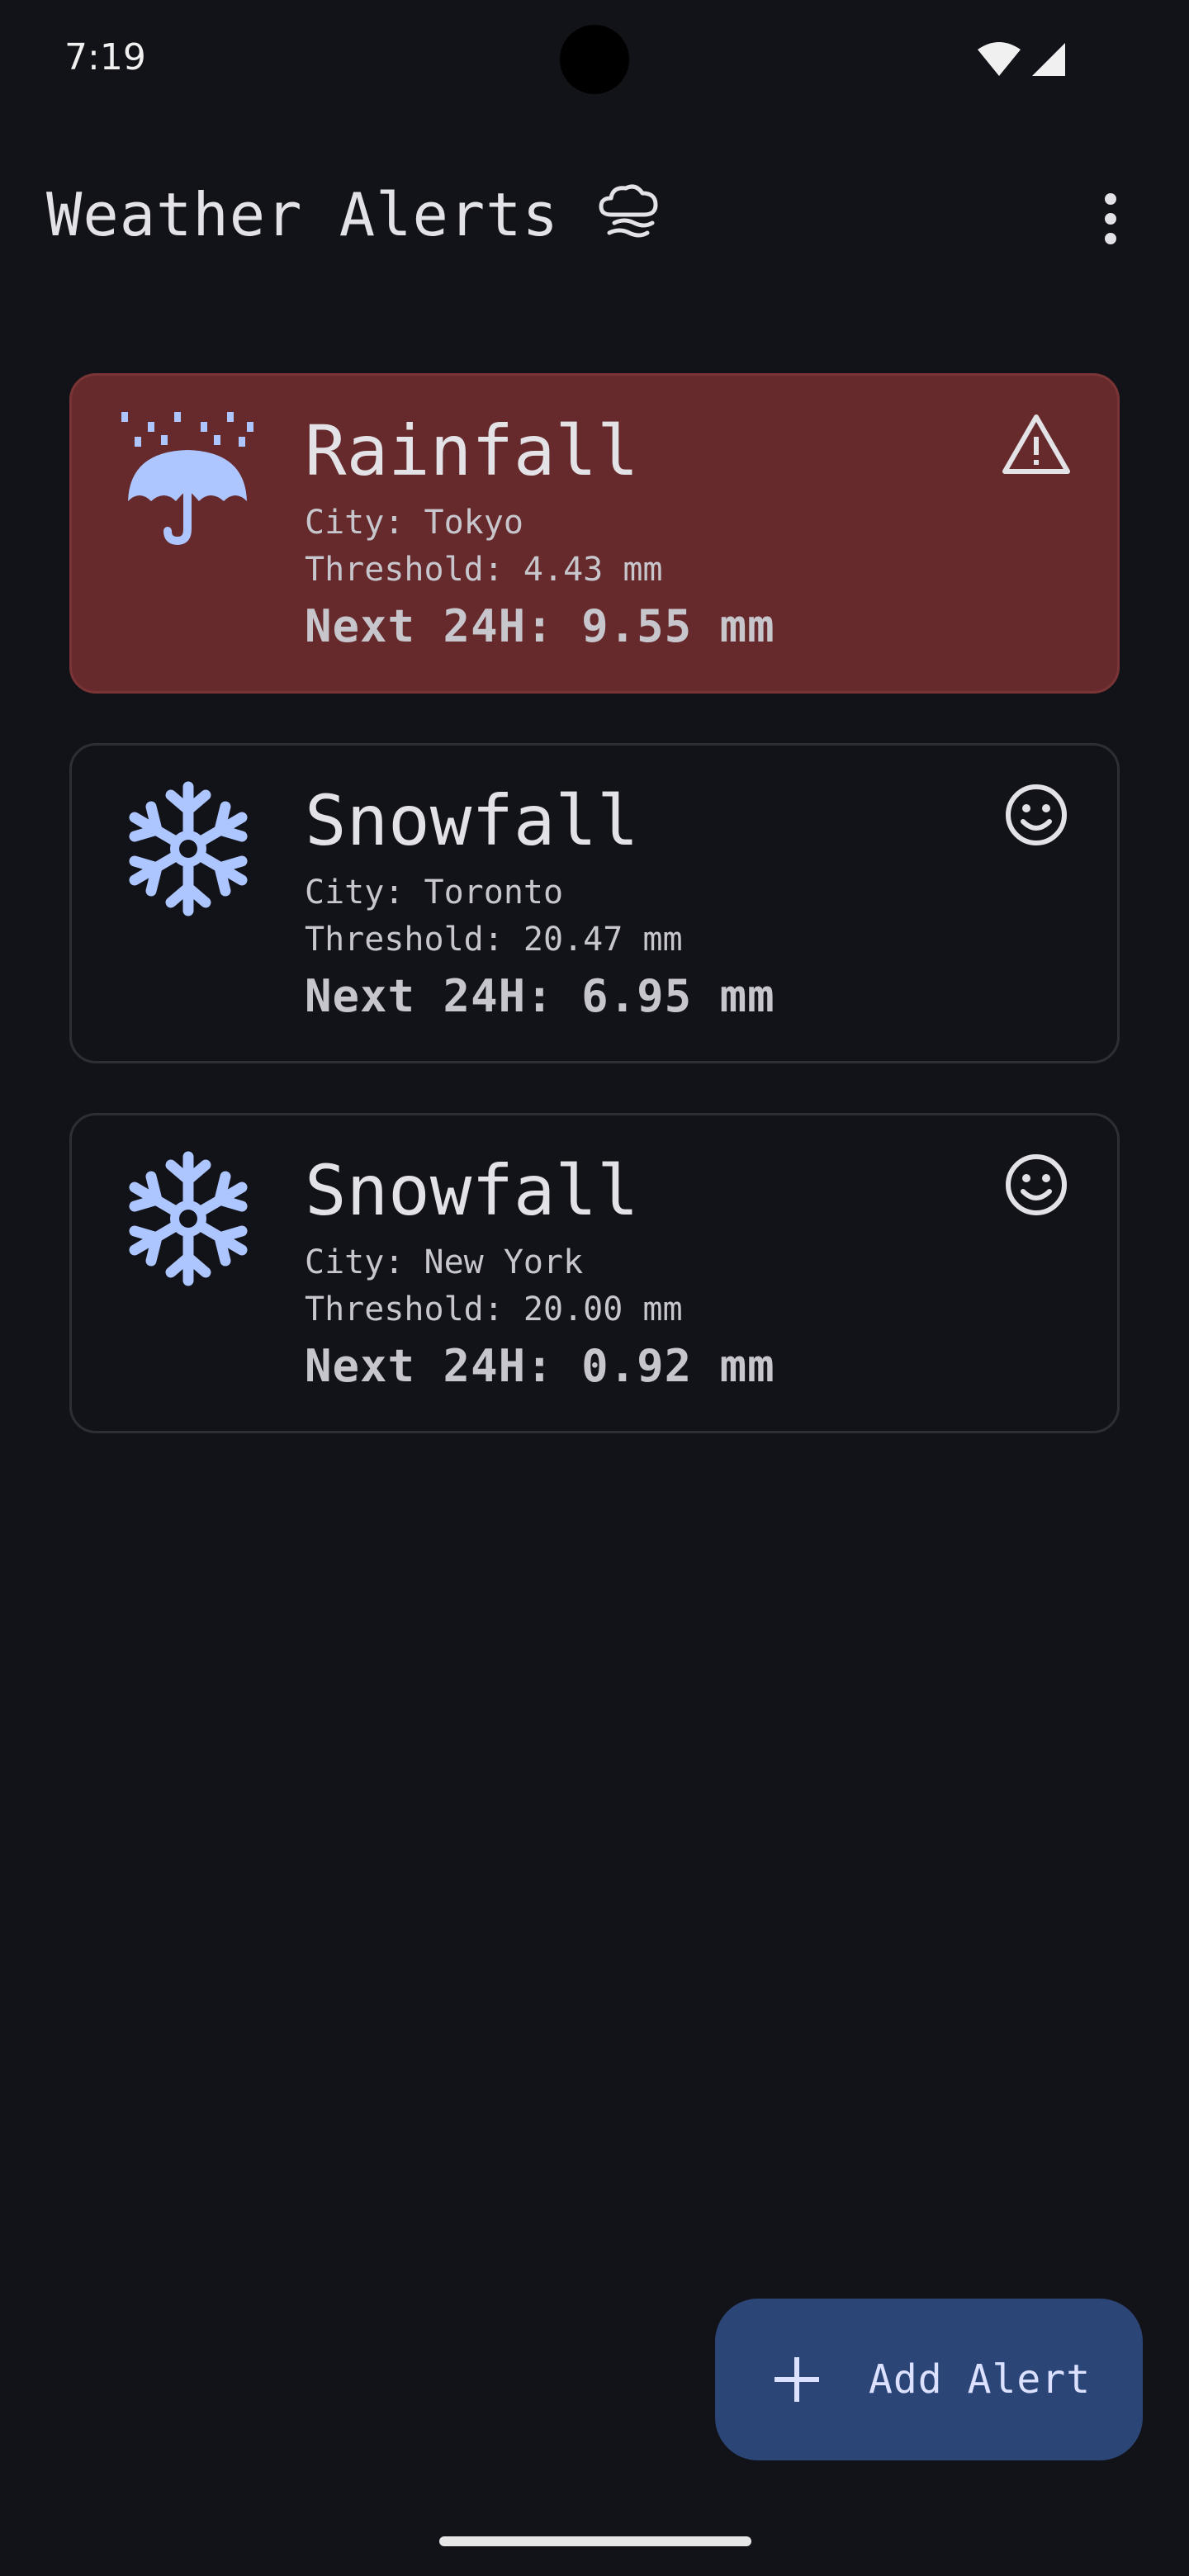  I want to click on add-alert-label: Add Alert, so click(980, 2379).